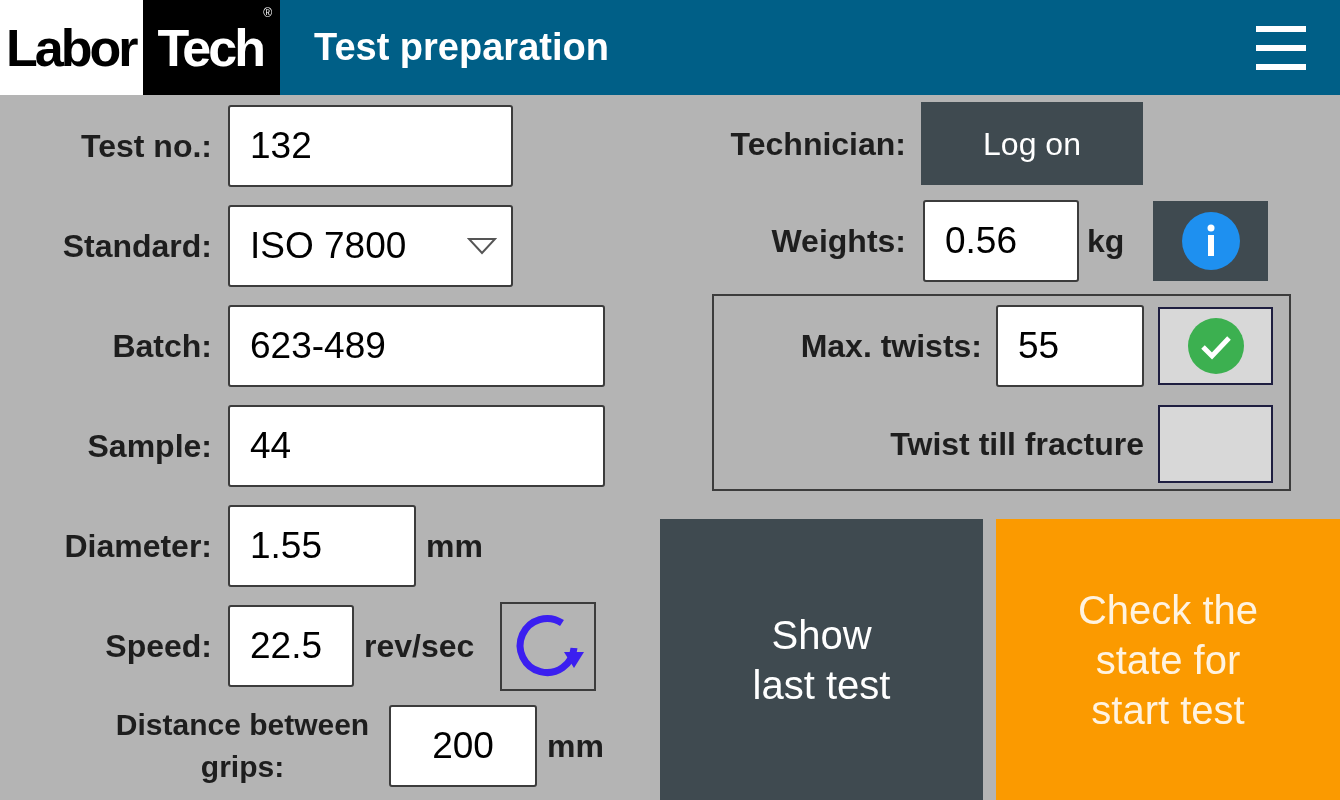  I want to click on field-value: 44, so click(271, 446).